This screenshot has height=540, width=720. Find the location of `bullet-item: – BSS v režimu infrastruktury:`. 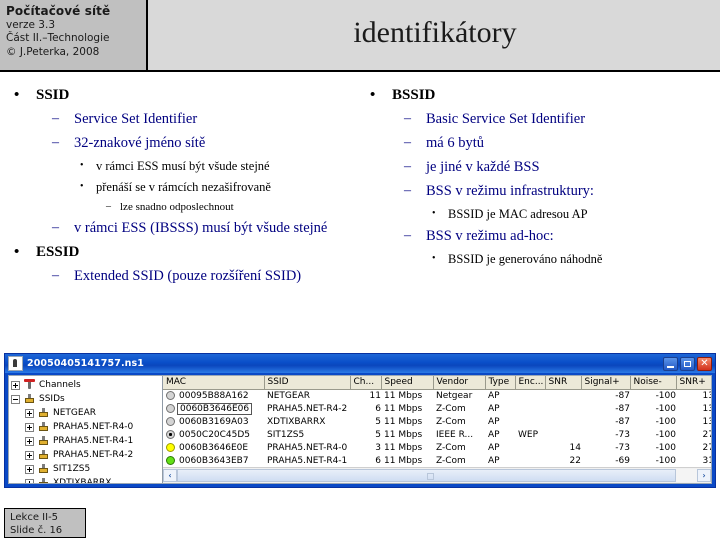

bullet-item: – BSS v režimu infrastruktury: is located at coordinates (544, 191).